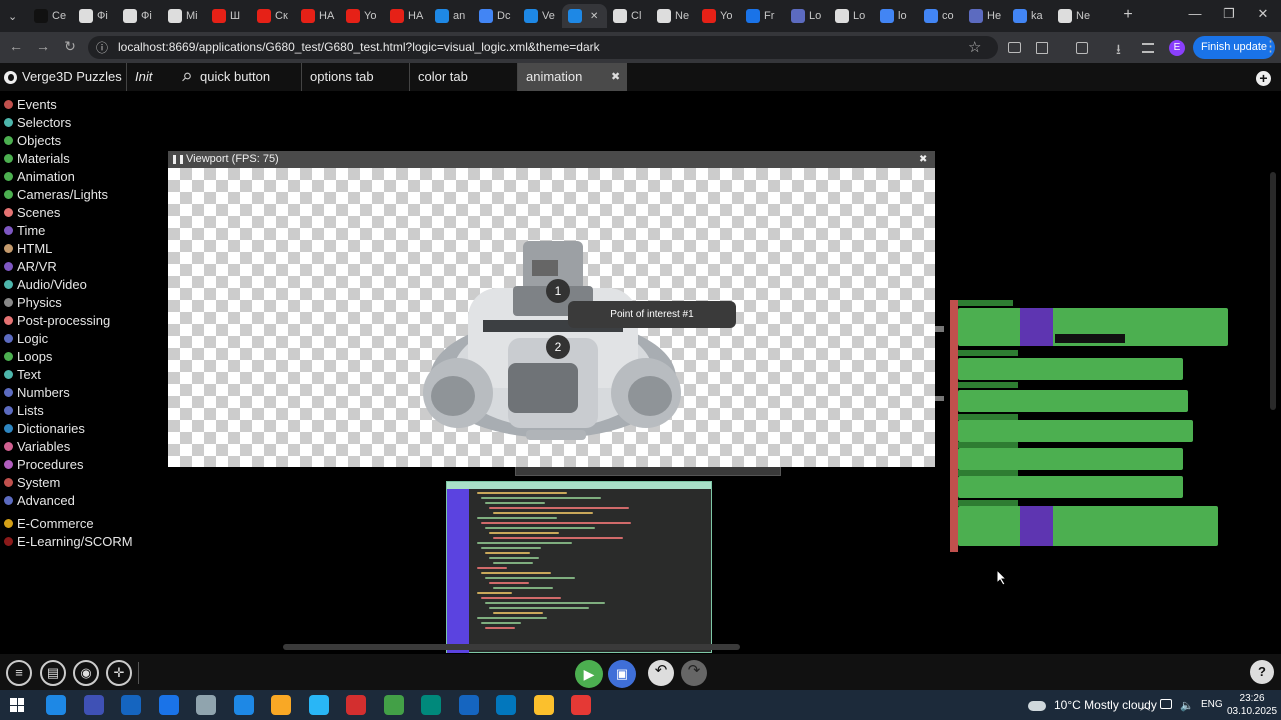  I want to click on poi-marker-1: 1, so click(558, 291).